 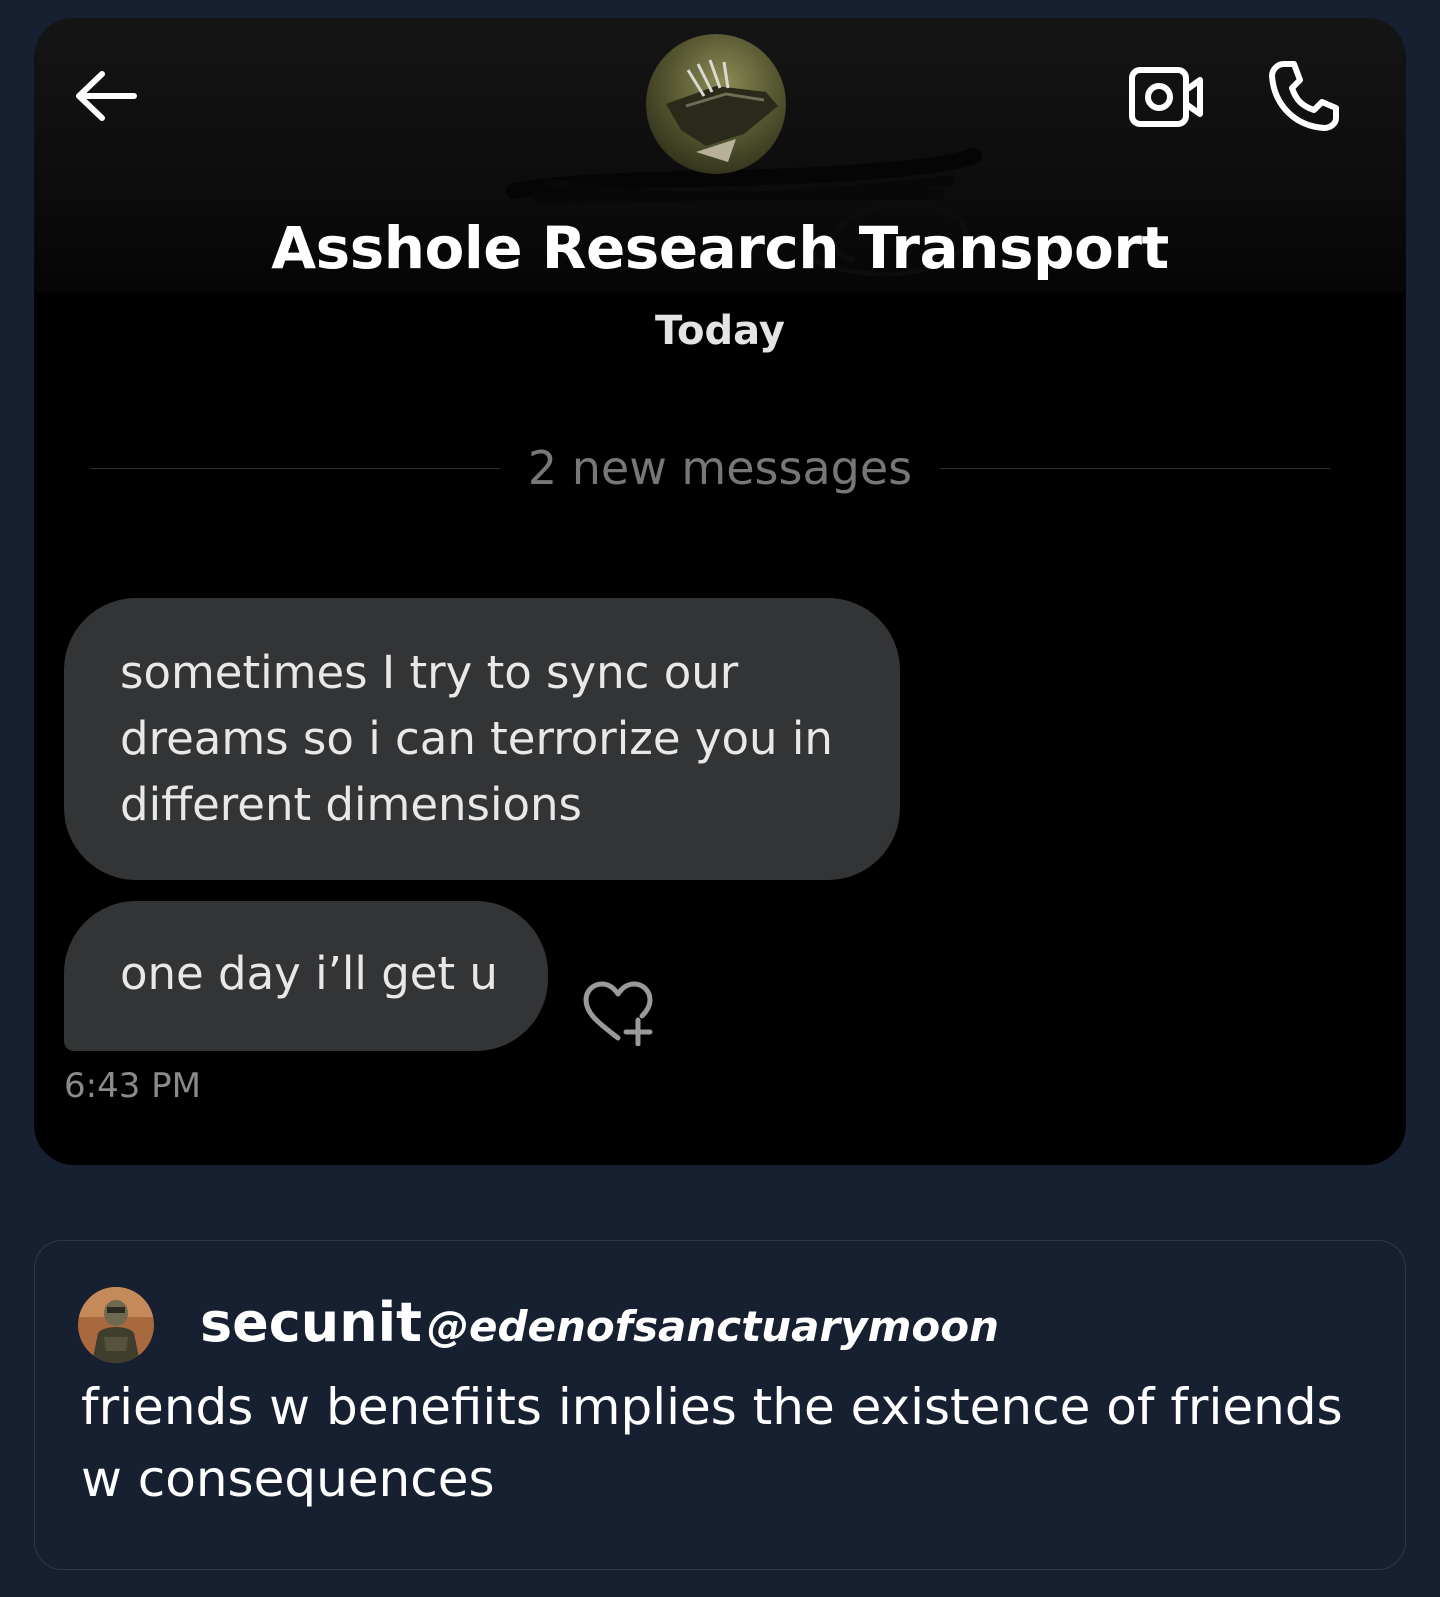 What do you see at coordinates (618, 1012) in the screenshot?
I see `heart-add-icon` at bounding box center [618, 1012].